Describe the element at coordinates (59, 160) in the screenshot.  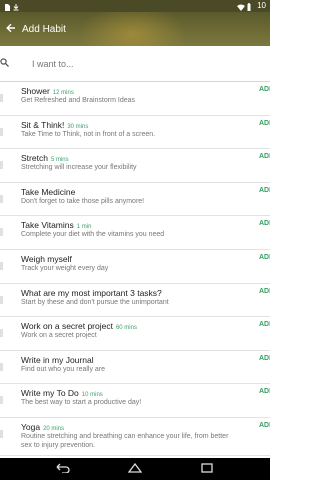
I see `habit-duration: 5 mins` at that location.